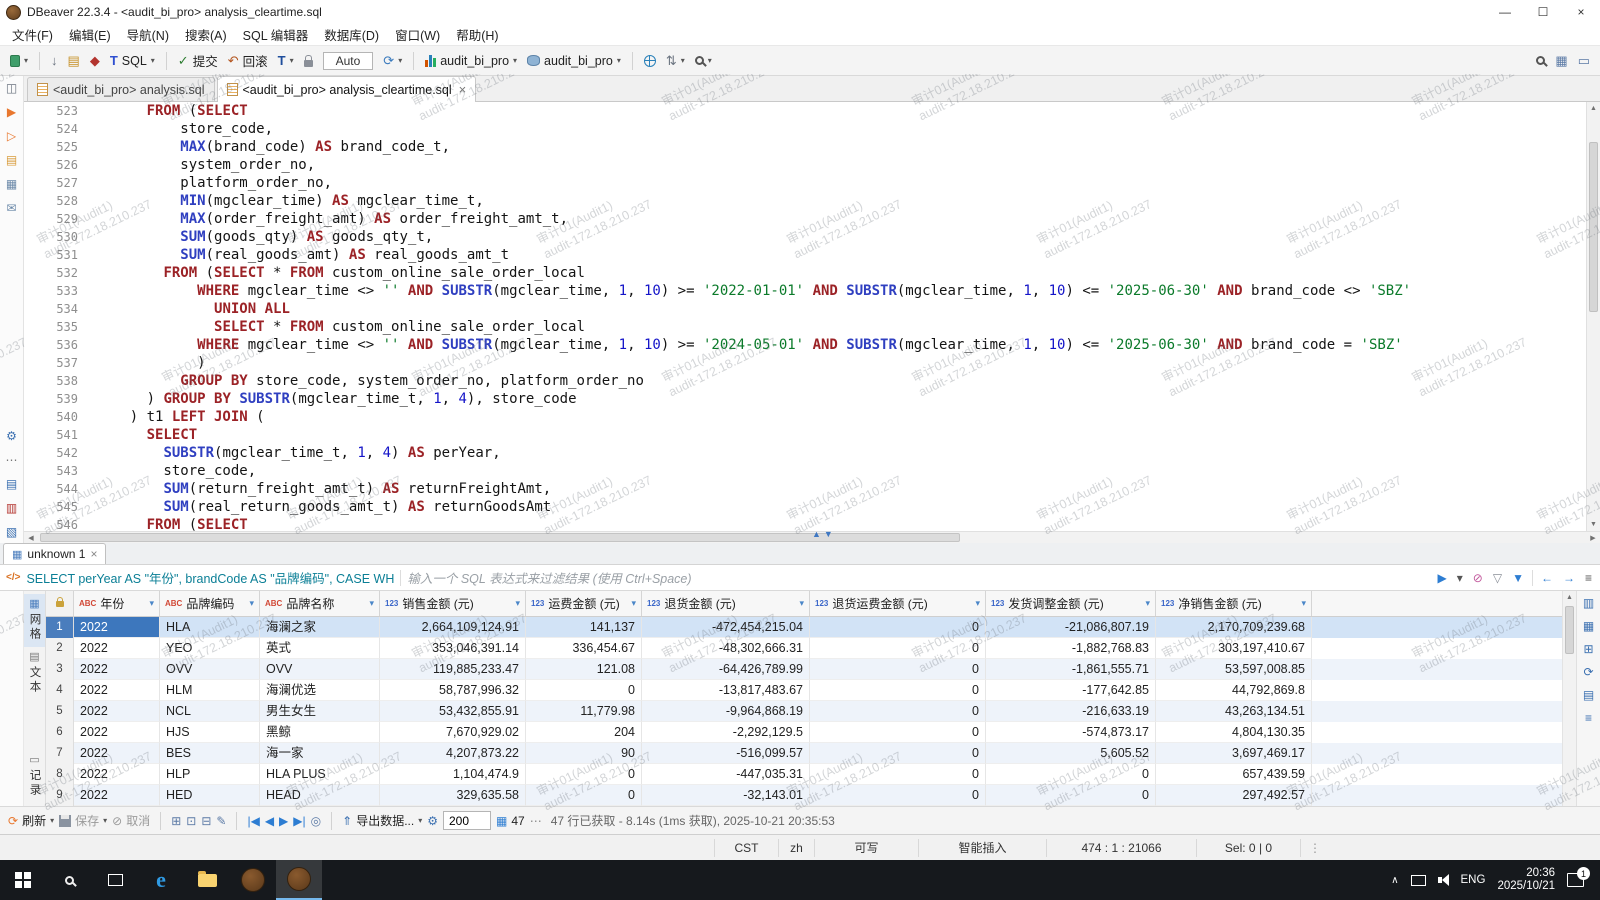  What do you see at coordinates (210, 774) in the screenshot?
I see `cell: HLP` at bounding box center [210, 774].